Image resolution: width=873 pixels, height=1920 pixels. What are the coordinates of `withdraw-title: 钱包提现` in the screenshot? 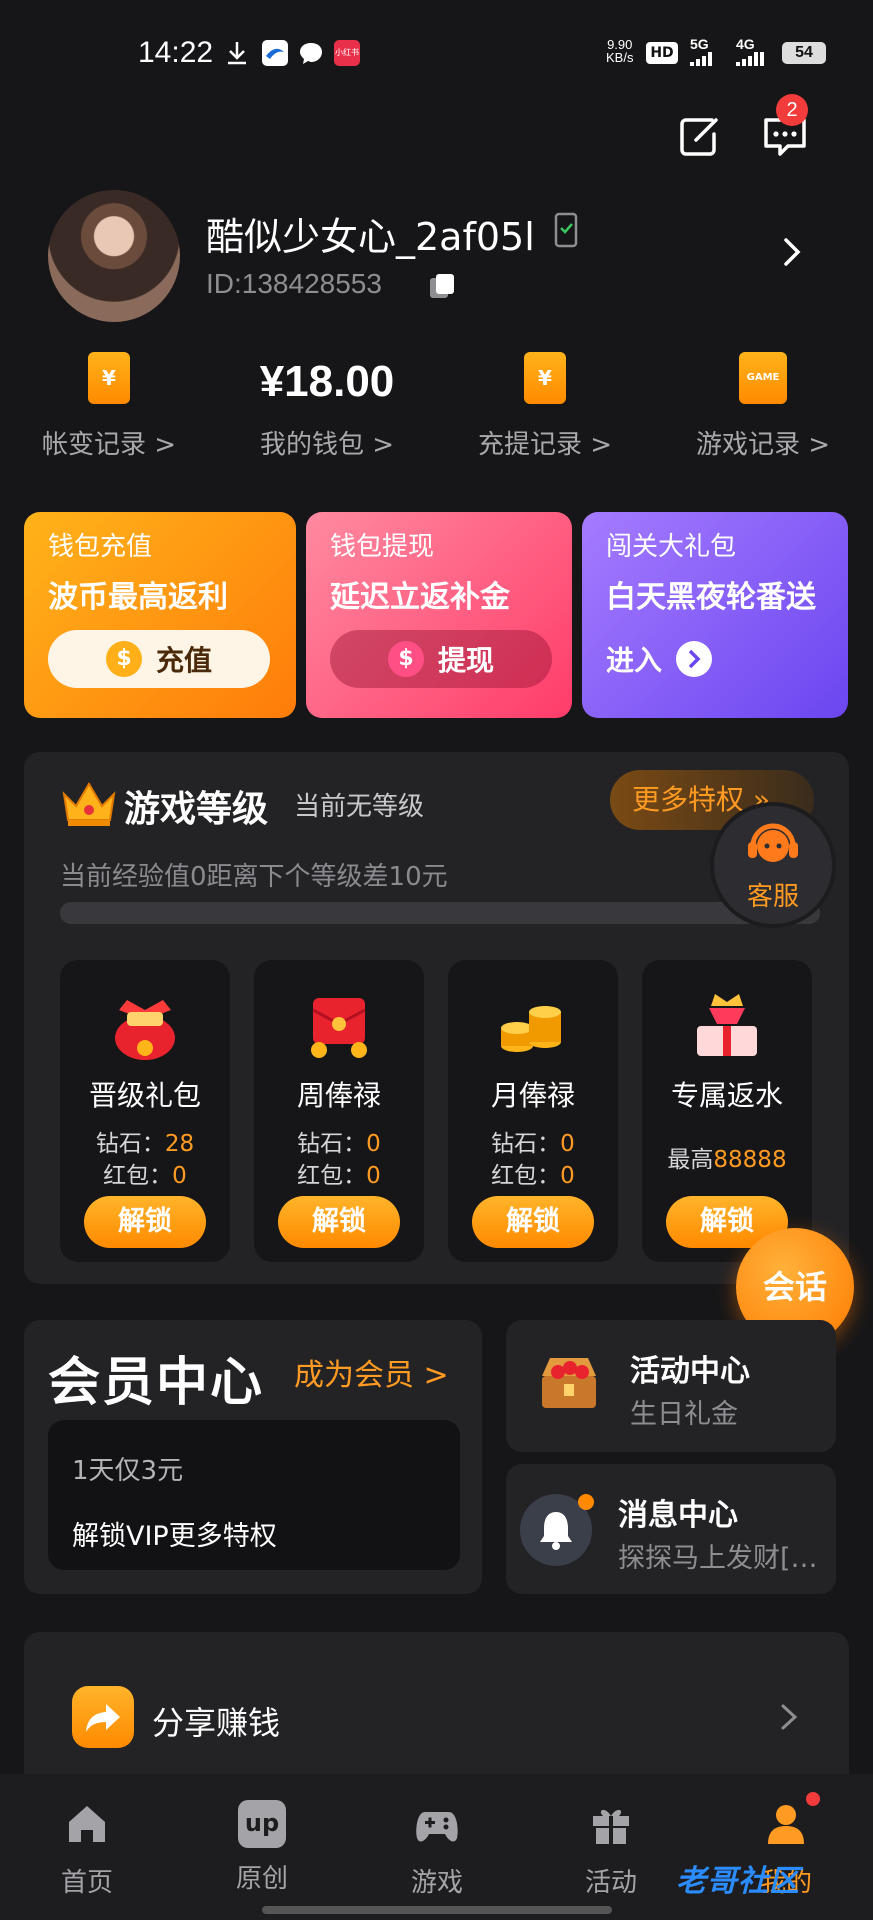 It's located at (382, 547).